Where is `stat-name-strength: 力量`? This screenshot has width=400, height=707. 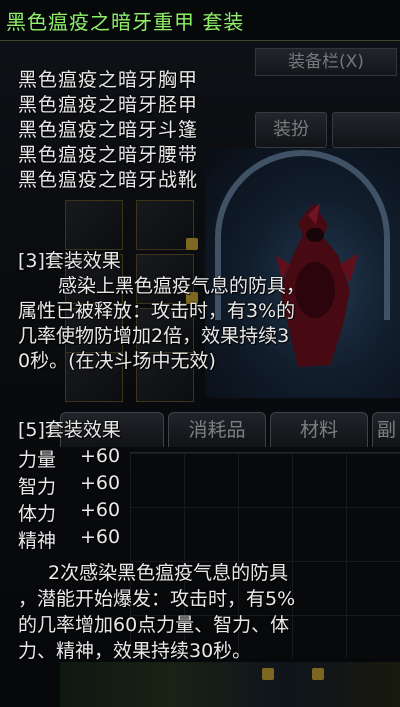
stat-name-strength: 力量 is located at coordinates (37, 460).